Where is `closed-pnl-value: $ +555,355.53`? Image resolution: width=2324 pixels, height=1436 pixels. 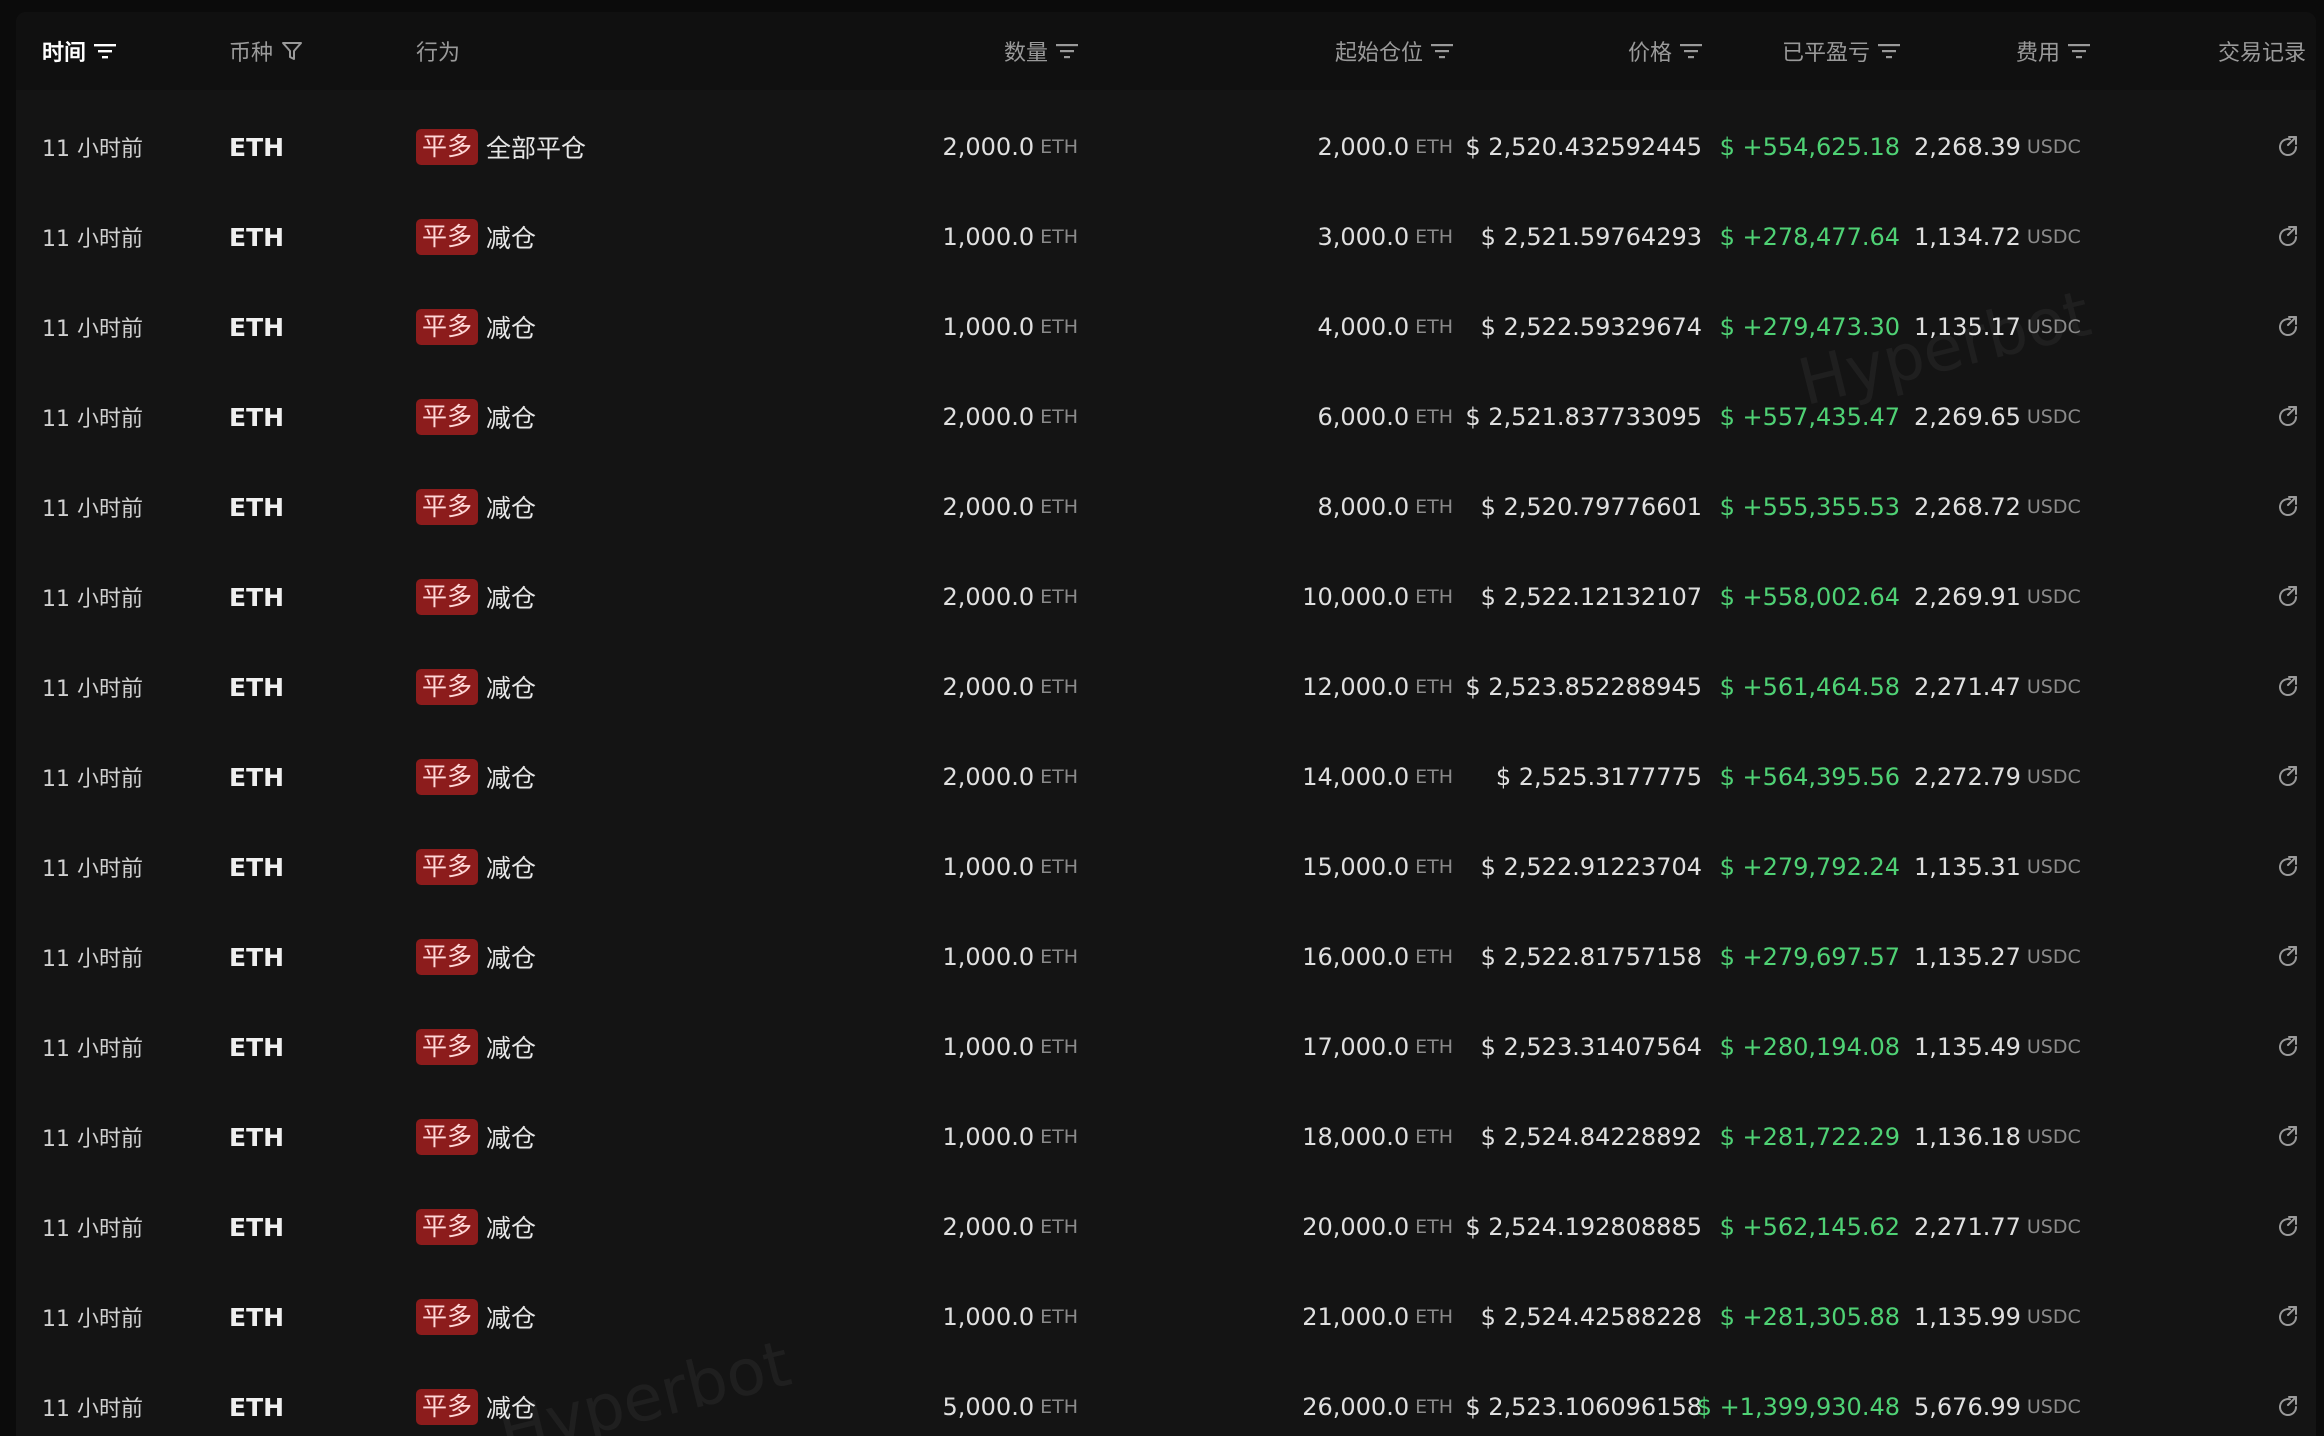 closed-pnl-value: $ +555,355.53 is located at coordinates (1809, 507).